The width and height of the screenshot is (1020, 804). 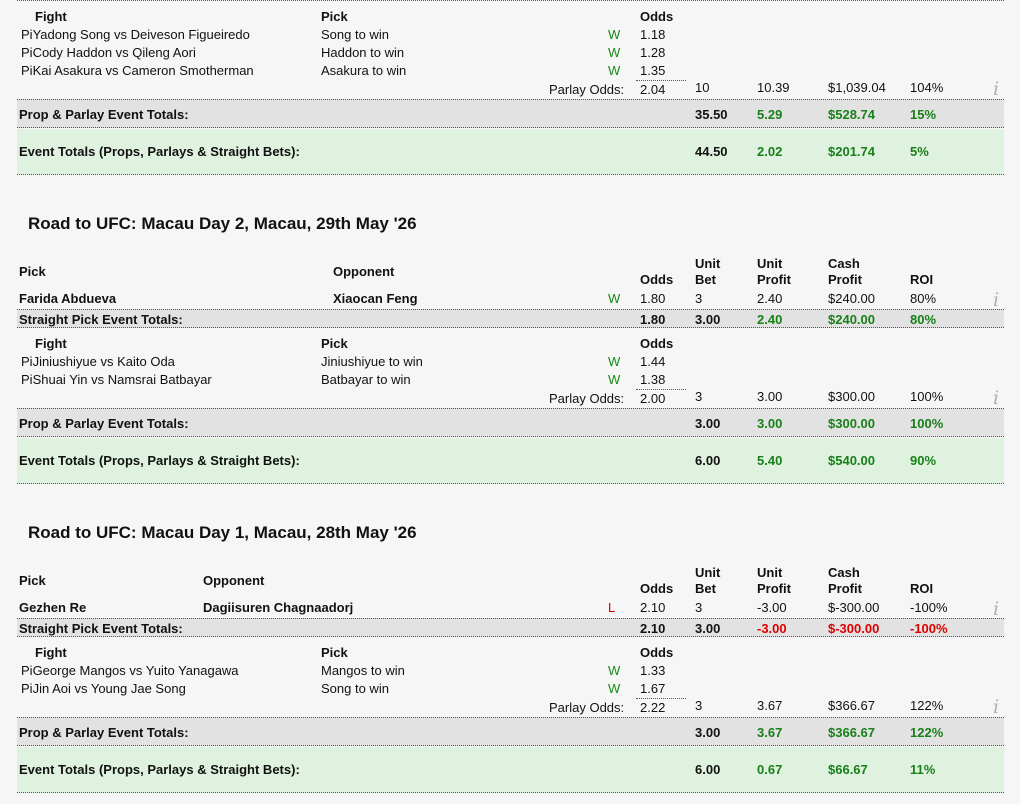 I want to click on straight-total-unit-profit: 2.40, so click(x=770, y=319).